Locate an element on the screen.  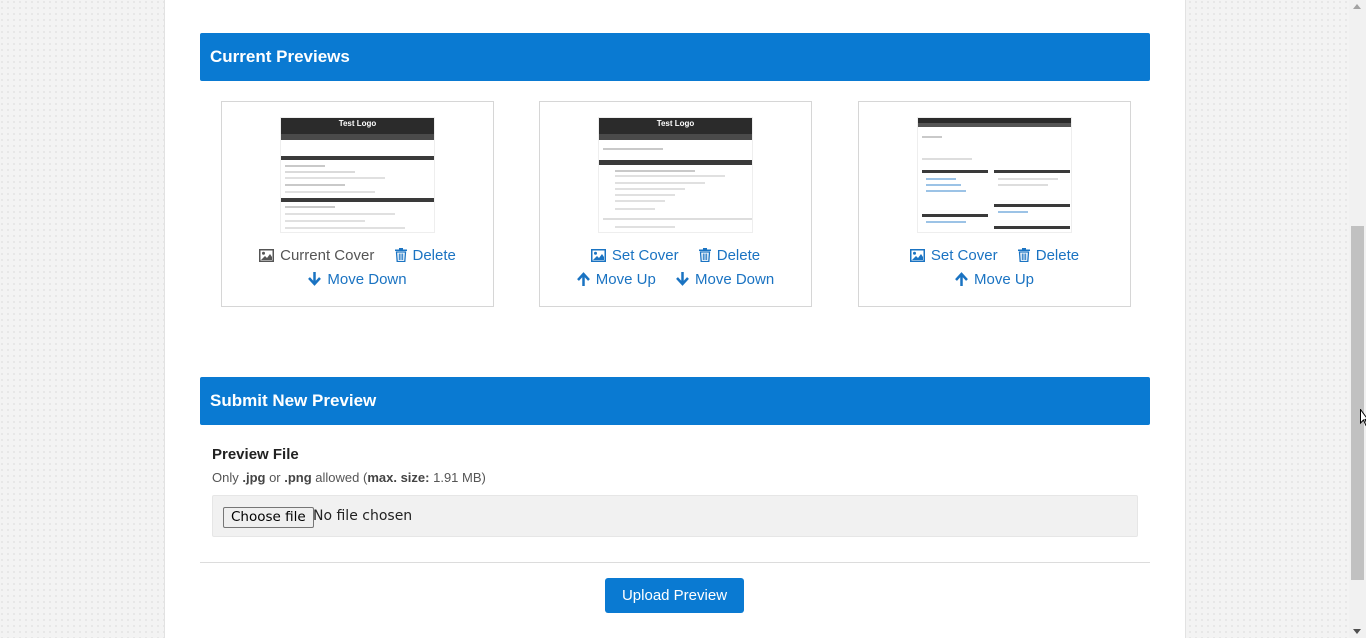
preview-file-label: Preview File is located at coordinates (255, 454).